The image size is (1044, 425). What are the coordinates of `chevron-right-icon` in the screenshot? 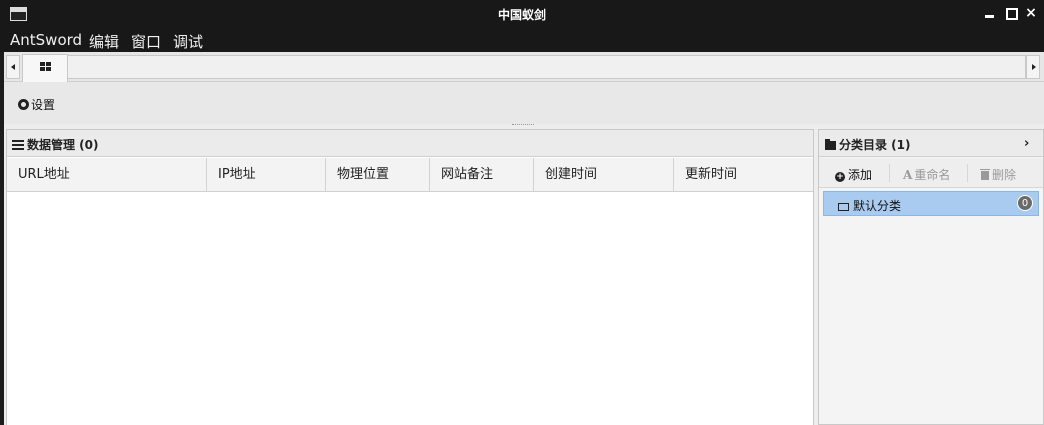 It's located at (1034, 67).